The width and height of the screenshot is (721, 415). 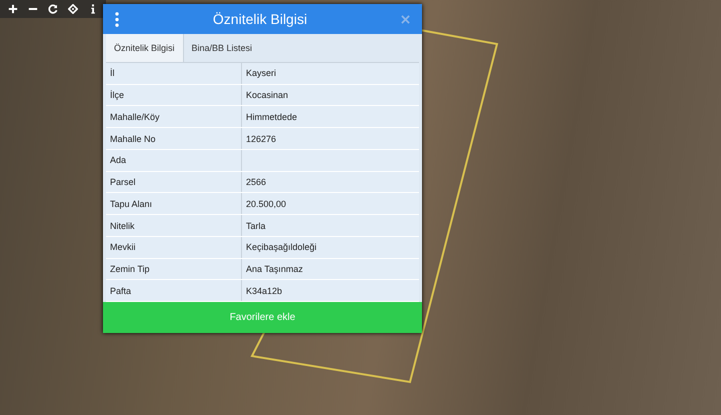 I want to click on table-cell-text: 2566, so click(x=256, y=183).